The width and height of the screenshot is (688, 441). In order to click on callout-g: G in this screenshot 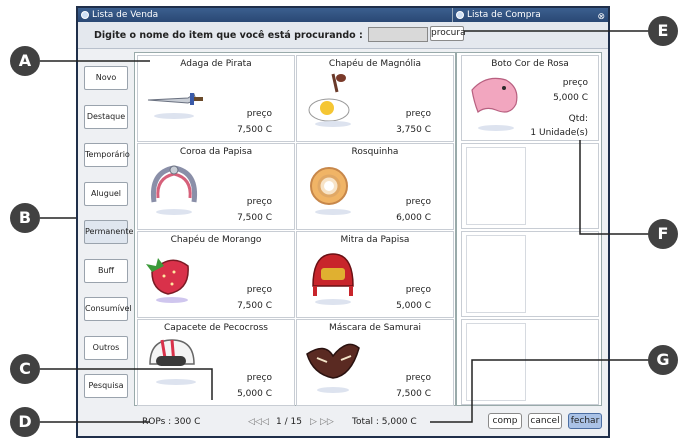, I will do `click(663, 360)`.